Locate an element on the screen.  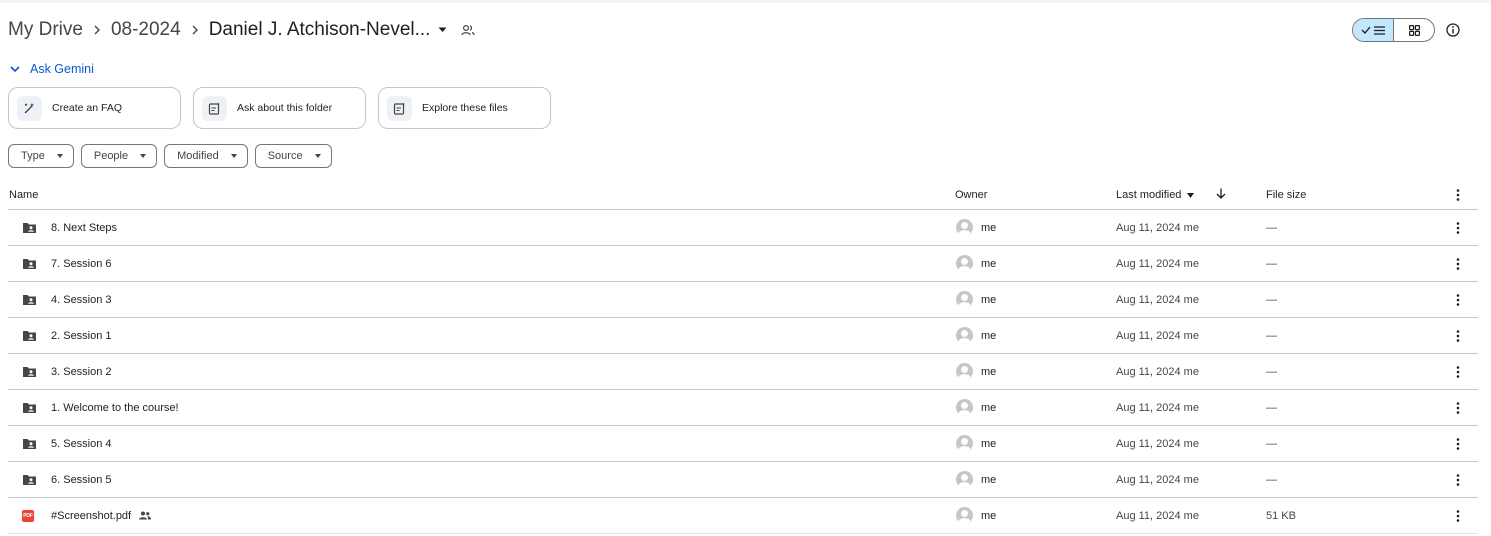
filter-label: Modified is located at coordinates (198, 156).